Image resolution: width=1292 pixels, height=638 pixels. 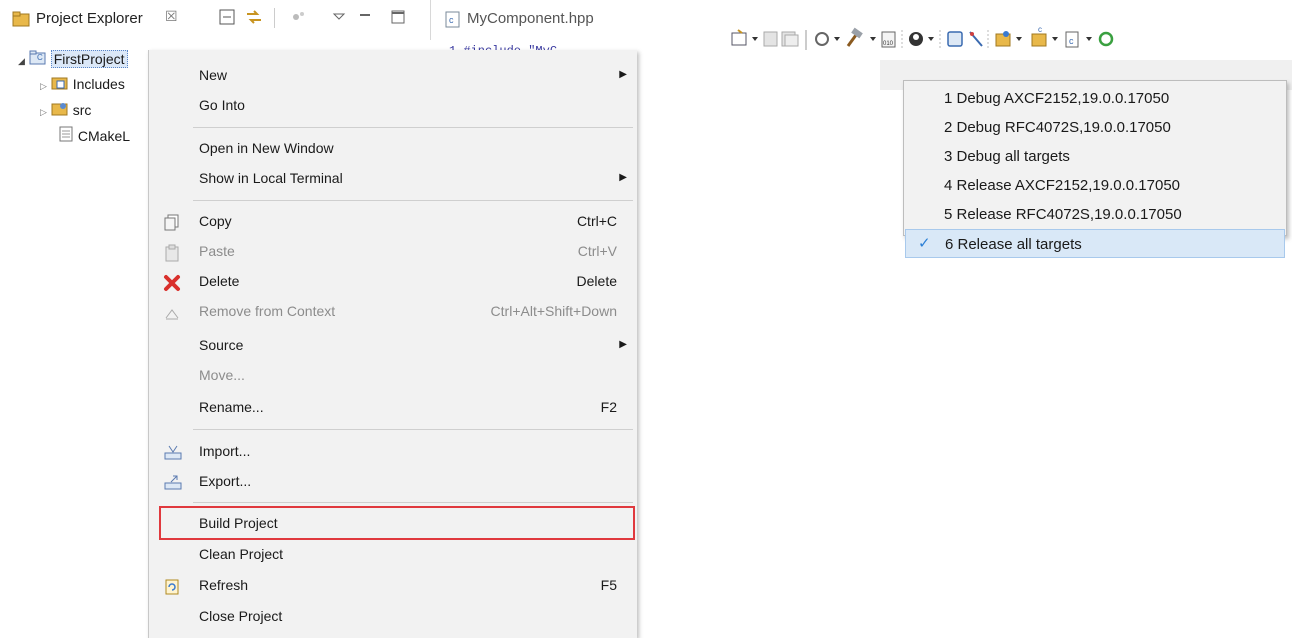 I want to click on menu-item-delete: Delete Delete, so click(x=393, y=281).